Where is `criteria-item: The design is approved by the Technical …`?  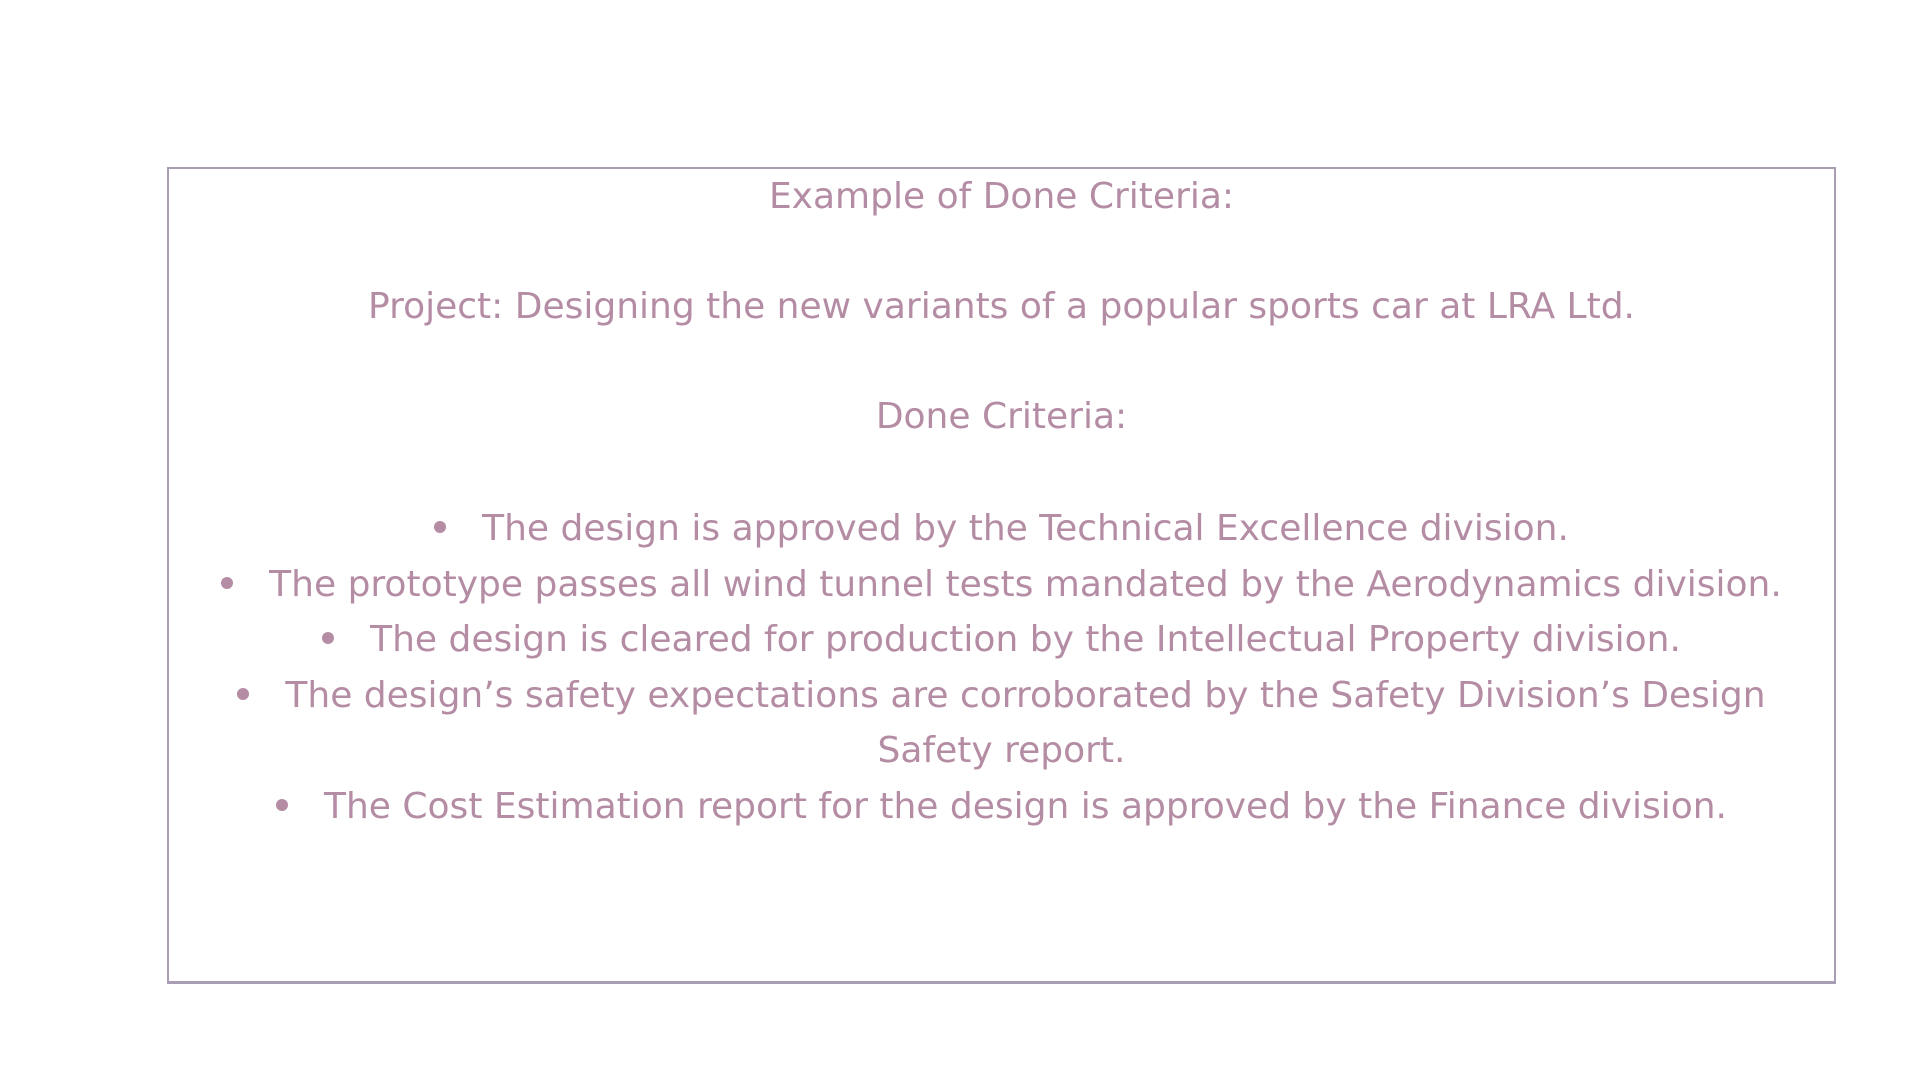 criteria-item: The design is approved by the Technical … is located at coordinates (1001, 529).